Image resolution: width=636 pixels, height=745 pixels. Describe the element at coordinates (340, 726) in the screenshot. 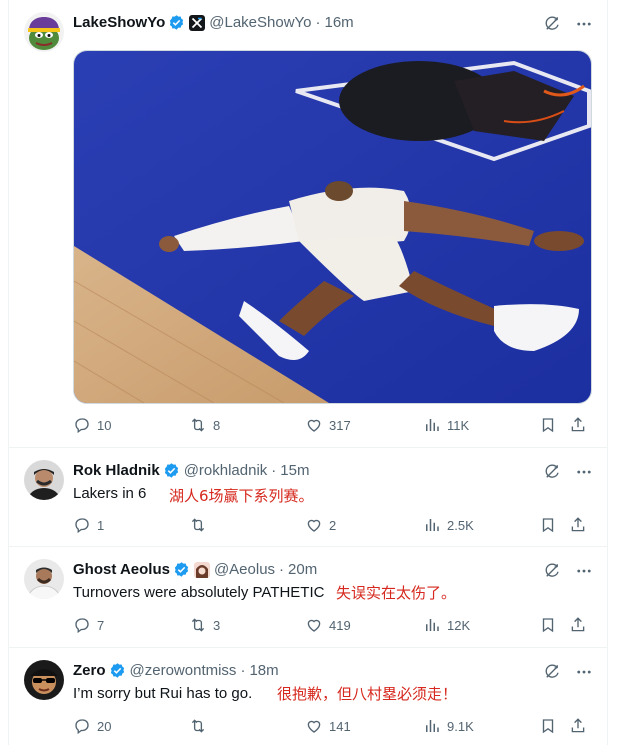

I see `like-count: 141` at that location.